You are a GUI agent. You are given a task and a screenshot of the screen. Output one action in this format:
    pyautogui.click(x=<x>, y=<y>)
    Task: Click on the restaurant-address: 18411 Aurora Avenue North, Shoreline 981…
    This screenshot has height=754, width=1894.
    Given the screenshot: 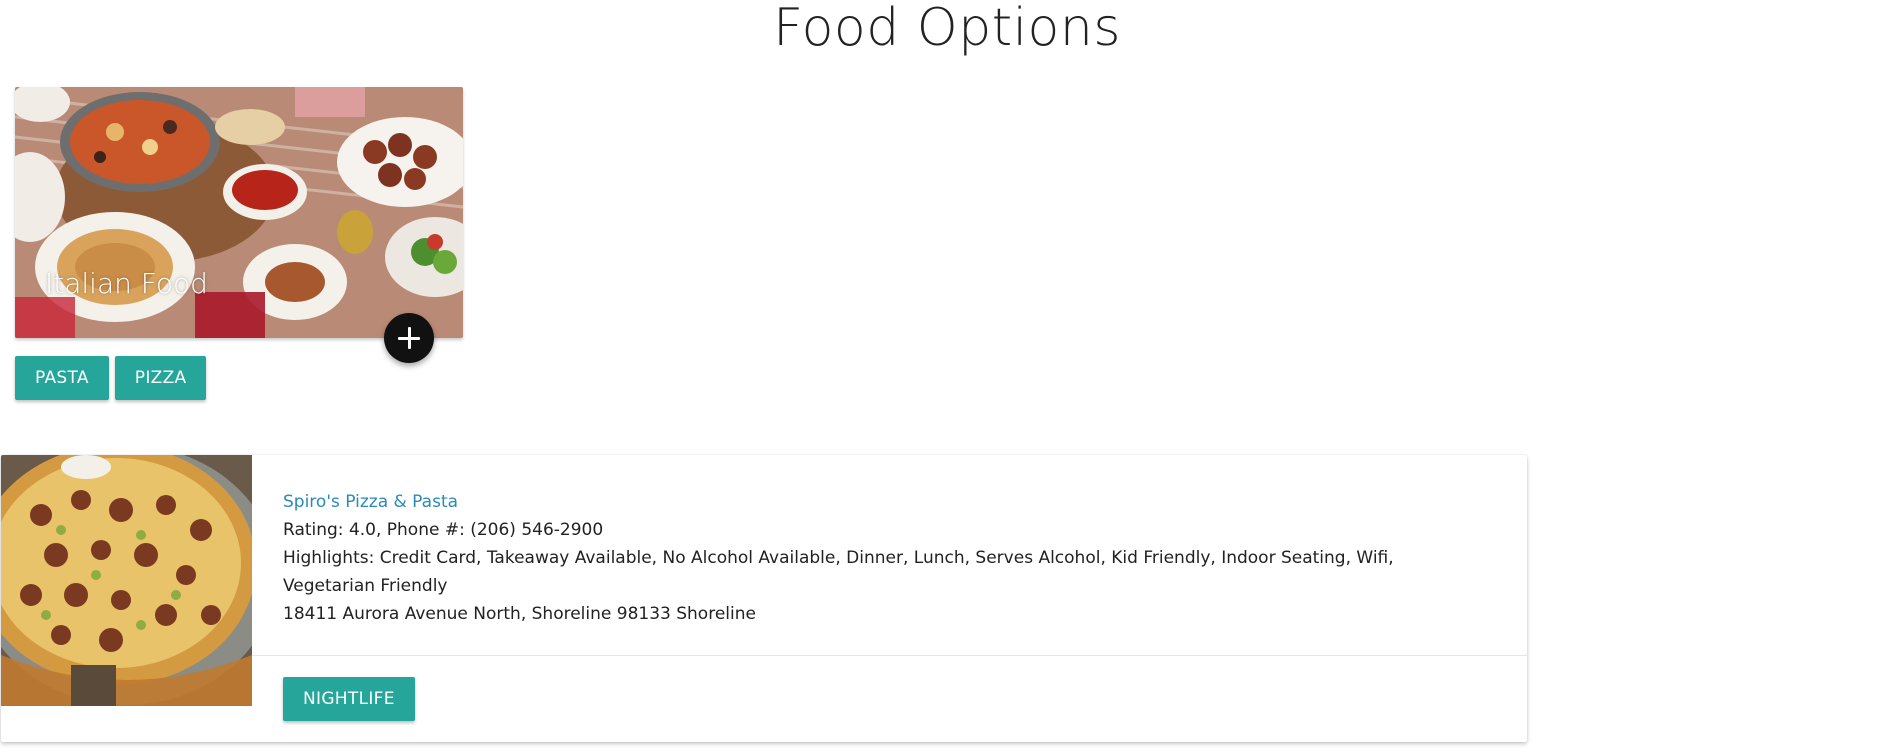 What is the action you would take?
    pyautogui.click(x=519, y=614)
    